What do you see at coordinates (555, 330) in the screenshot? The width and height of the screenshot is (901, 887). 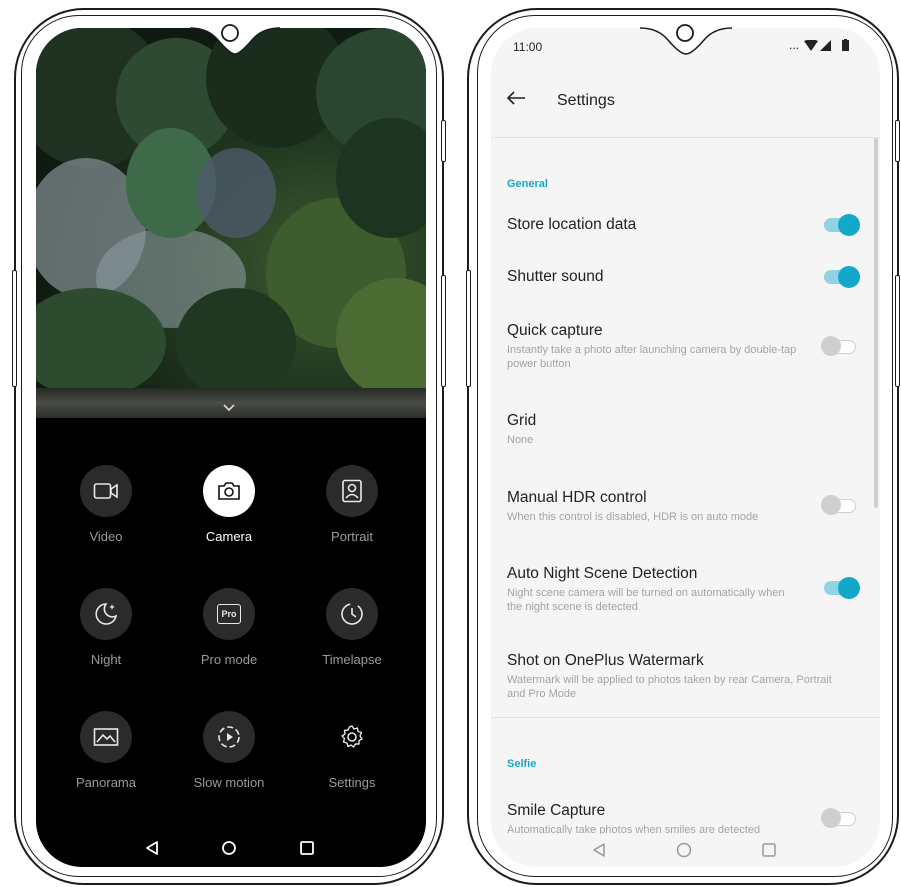 I see `setting-title: Quick capture` at bounding box center [555, 330].